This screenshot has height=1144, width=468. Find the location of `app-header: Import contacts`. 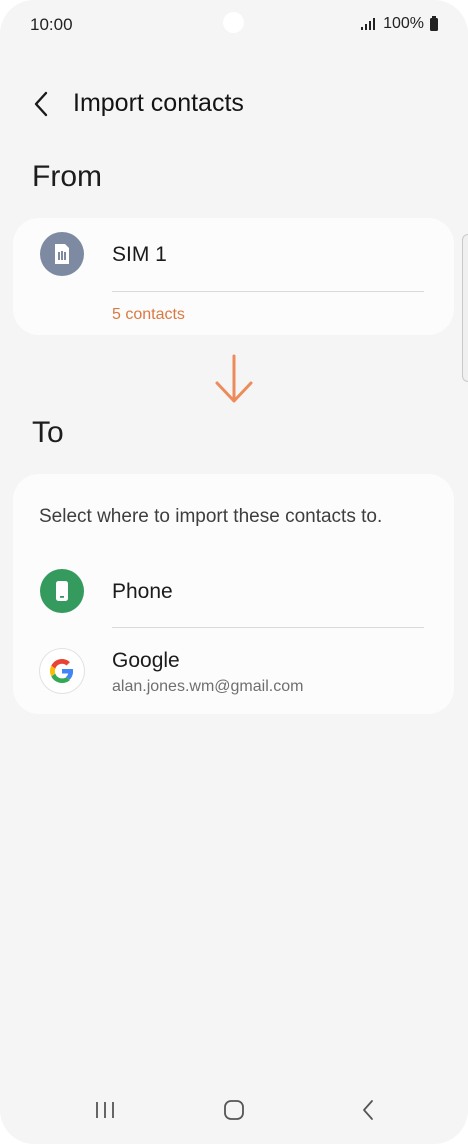

app-header: Import contacts is located at coordinates (234, 105).